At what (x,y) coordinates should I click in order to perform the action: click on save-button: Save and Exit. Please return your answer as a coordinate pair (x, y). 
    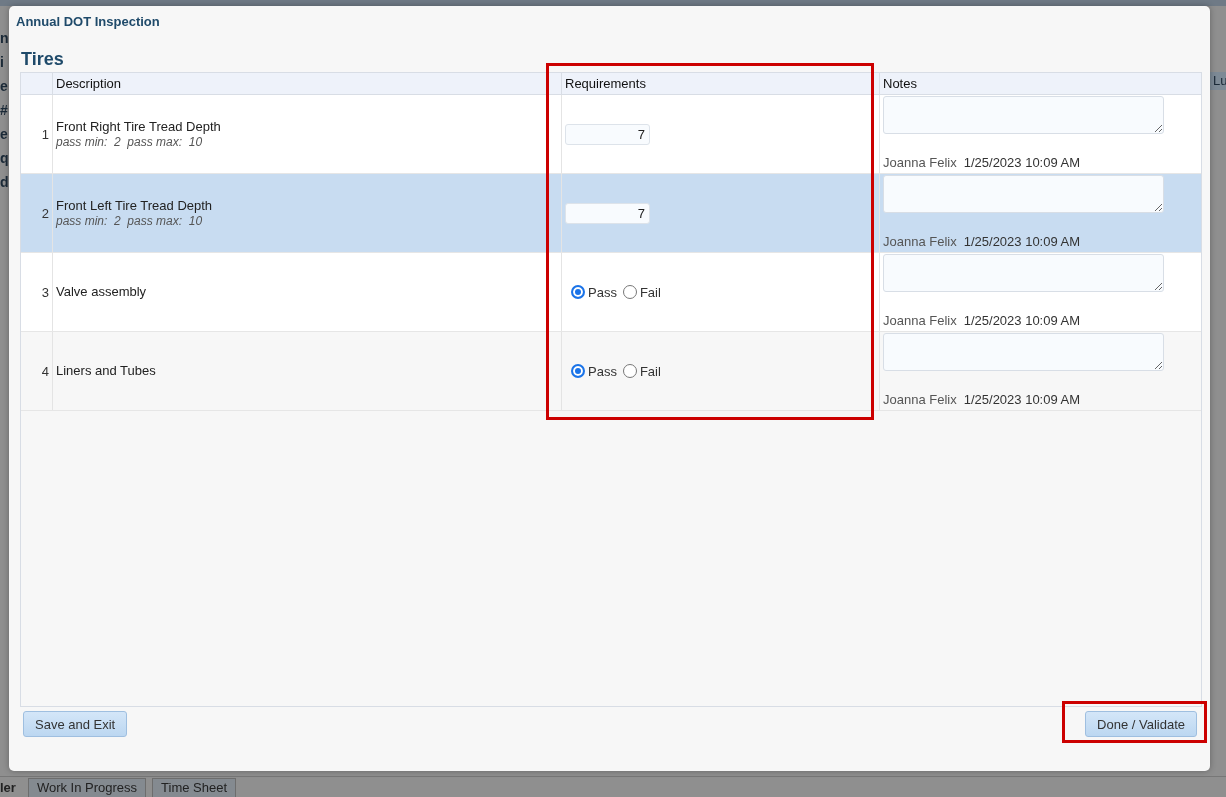
    Looking at the image, I should click on (75, 724).